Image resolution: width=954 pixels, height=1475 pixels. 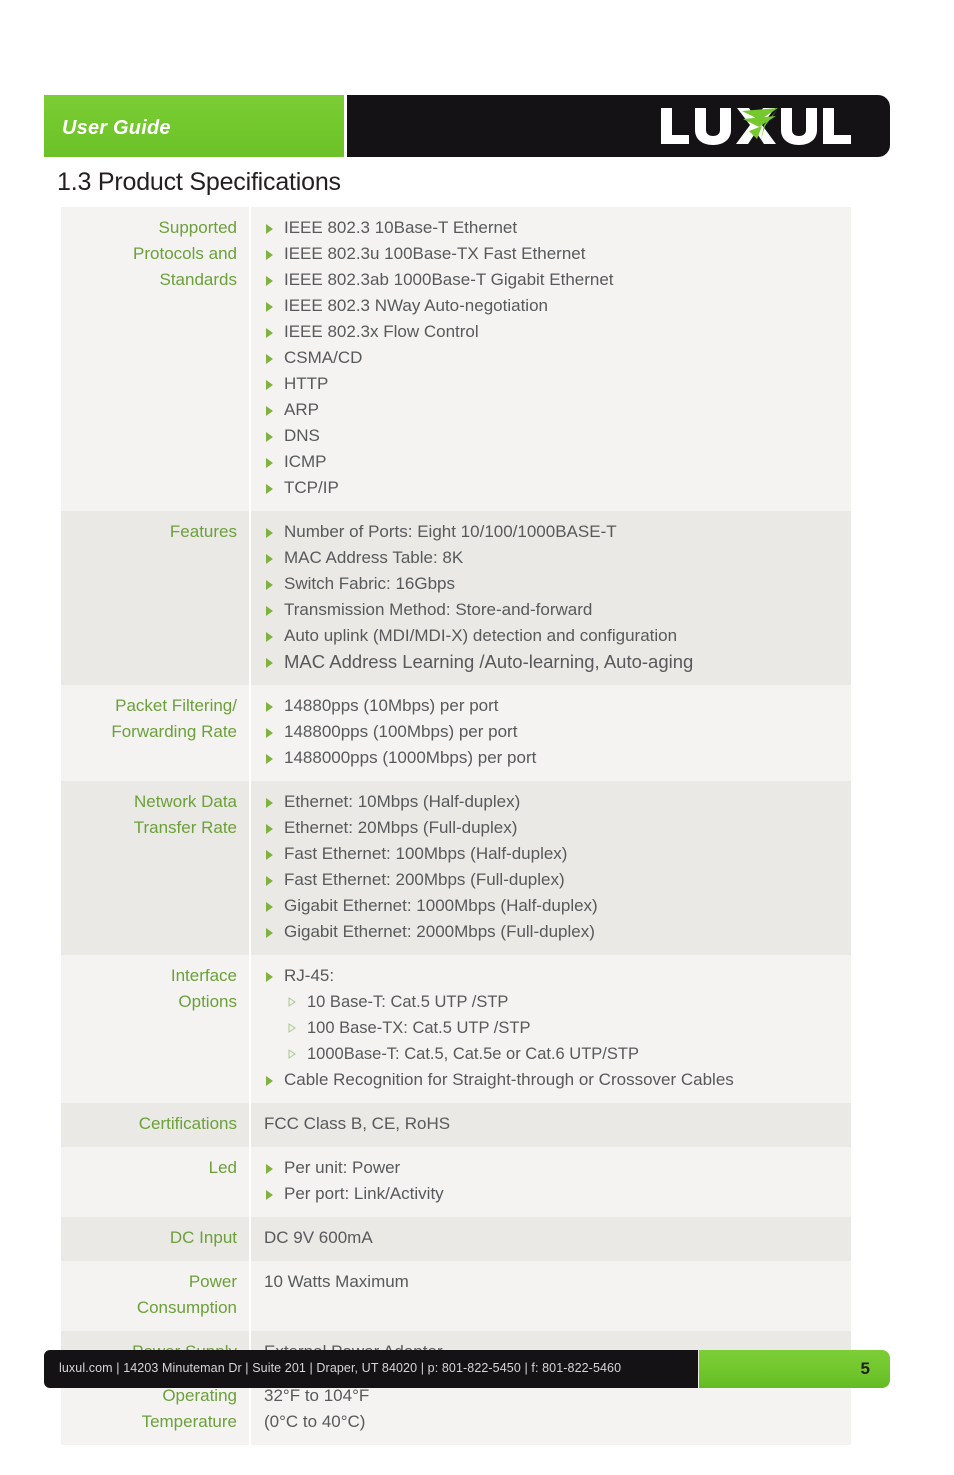 I want to click on bullet-item: IEEE 802.3u 100Base-TX Fast Ethernet, so click(x=552, y=254).